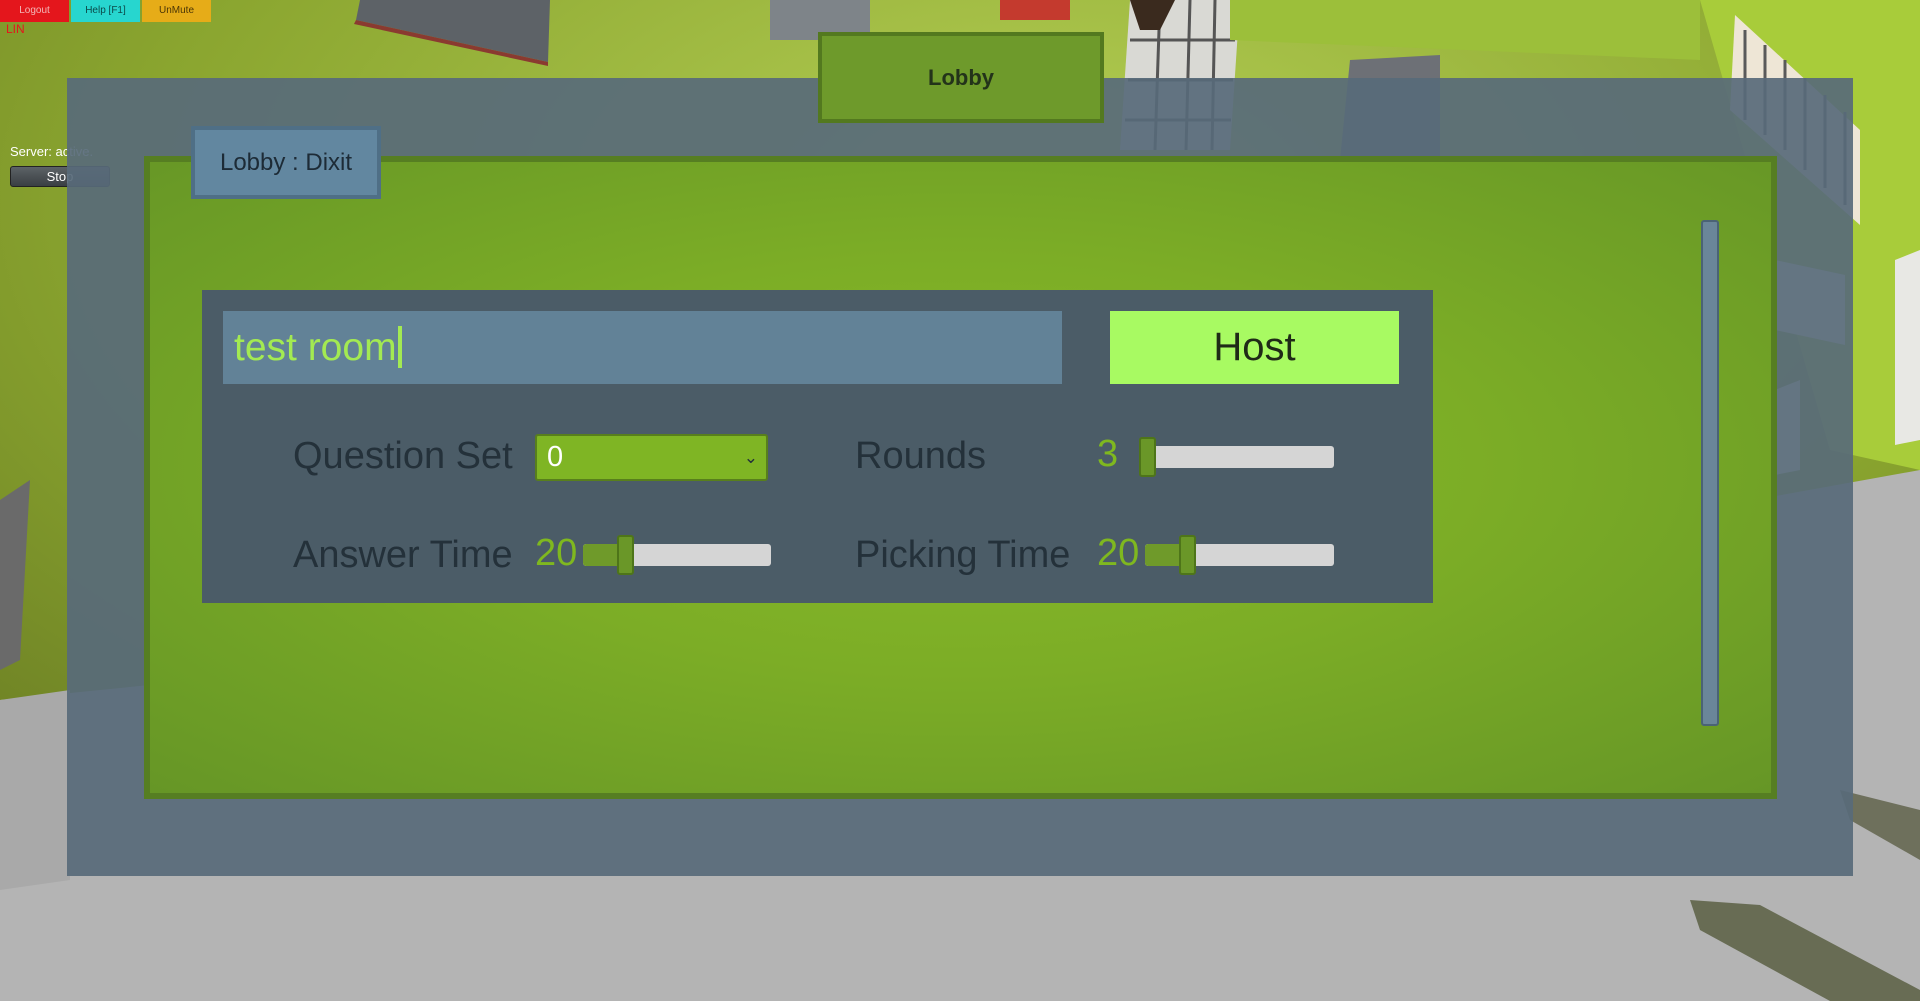 Image resolution: width=1920 pixels, height=1001 pixels. I want to click on question-set-label: Question Set, so click(403, 456).